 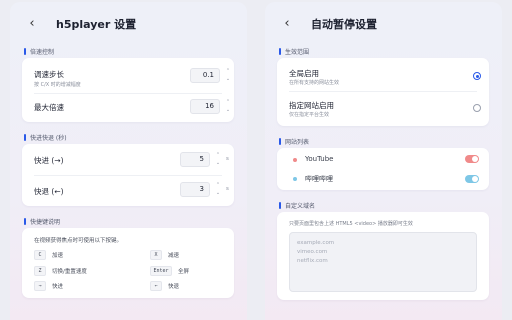 What do you see at coordinates (184, 272) in the screenshot?
I see `key-enter-desc: 全屏` at bounding box center [184, 272].